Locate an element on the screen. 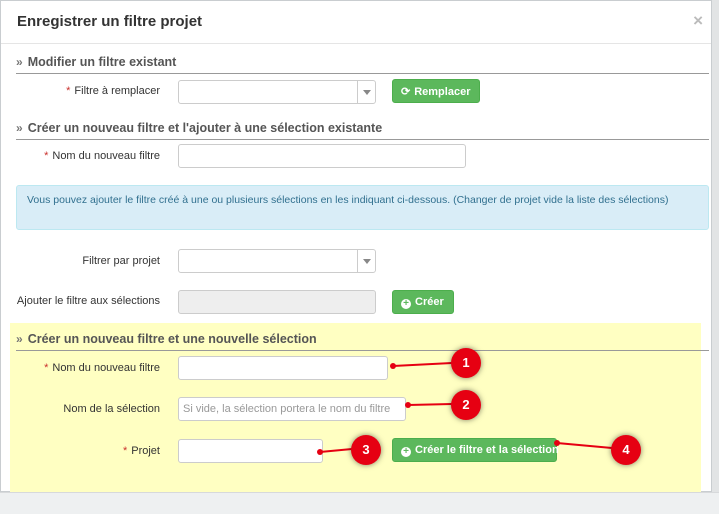 This screenshot has height=514, width=719. annotation-marker-3: 3 is located at coordinates (366, 450).